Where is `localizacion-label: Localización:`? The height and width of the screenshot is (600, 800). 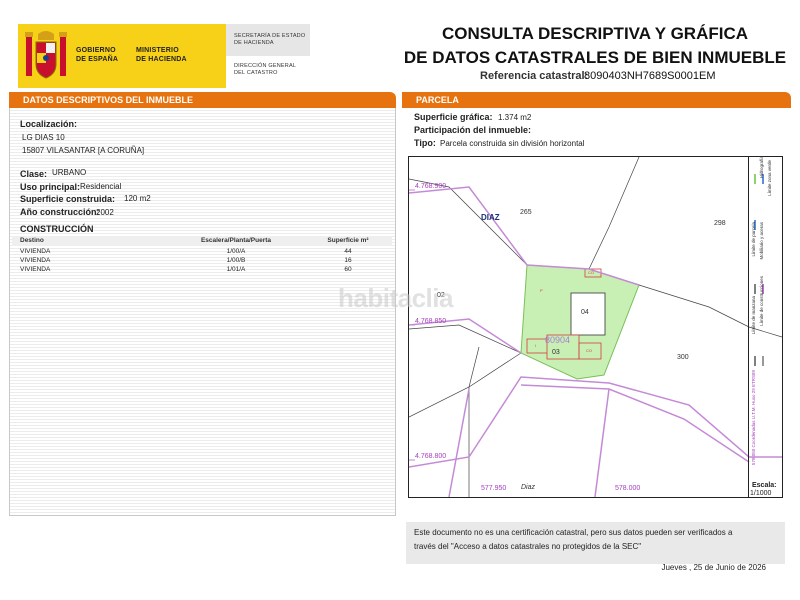 localizacion-label: Localización: is located at coordinates (49, 124).